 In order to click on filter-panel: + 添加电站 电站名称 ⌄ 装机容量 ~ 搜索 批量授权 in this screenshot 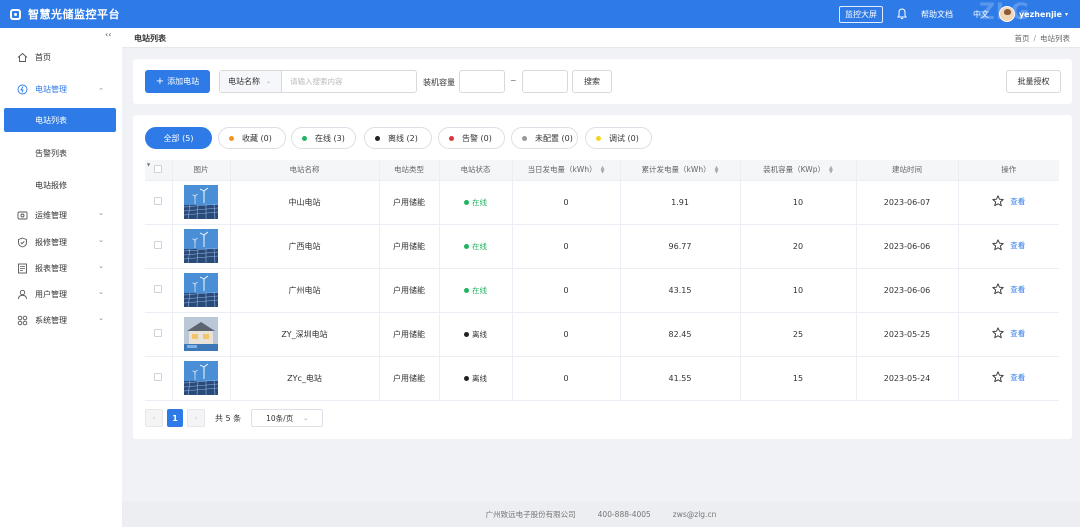, I will do `click(602, 81)`.